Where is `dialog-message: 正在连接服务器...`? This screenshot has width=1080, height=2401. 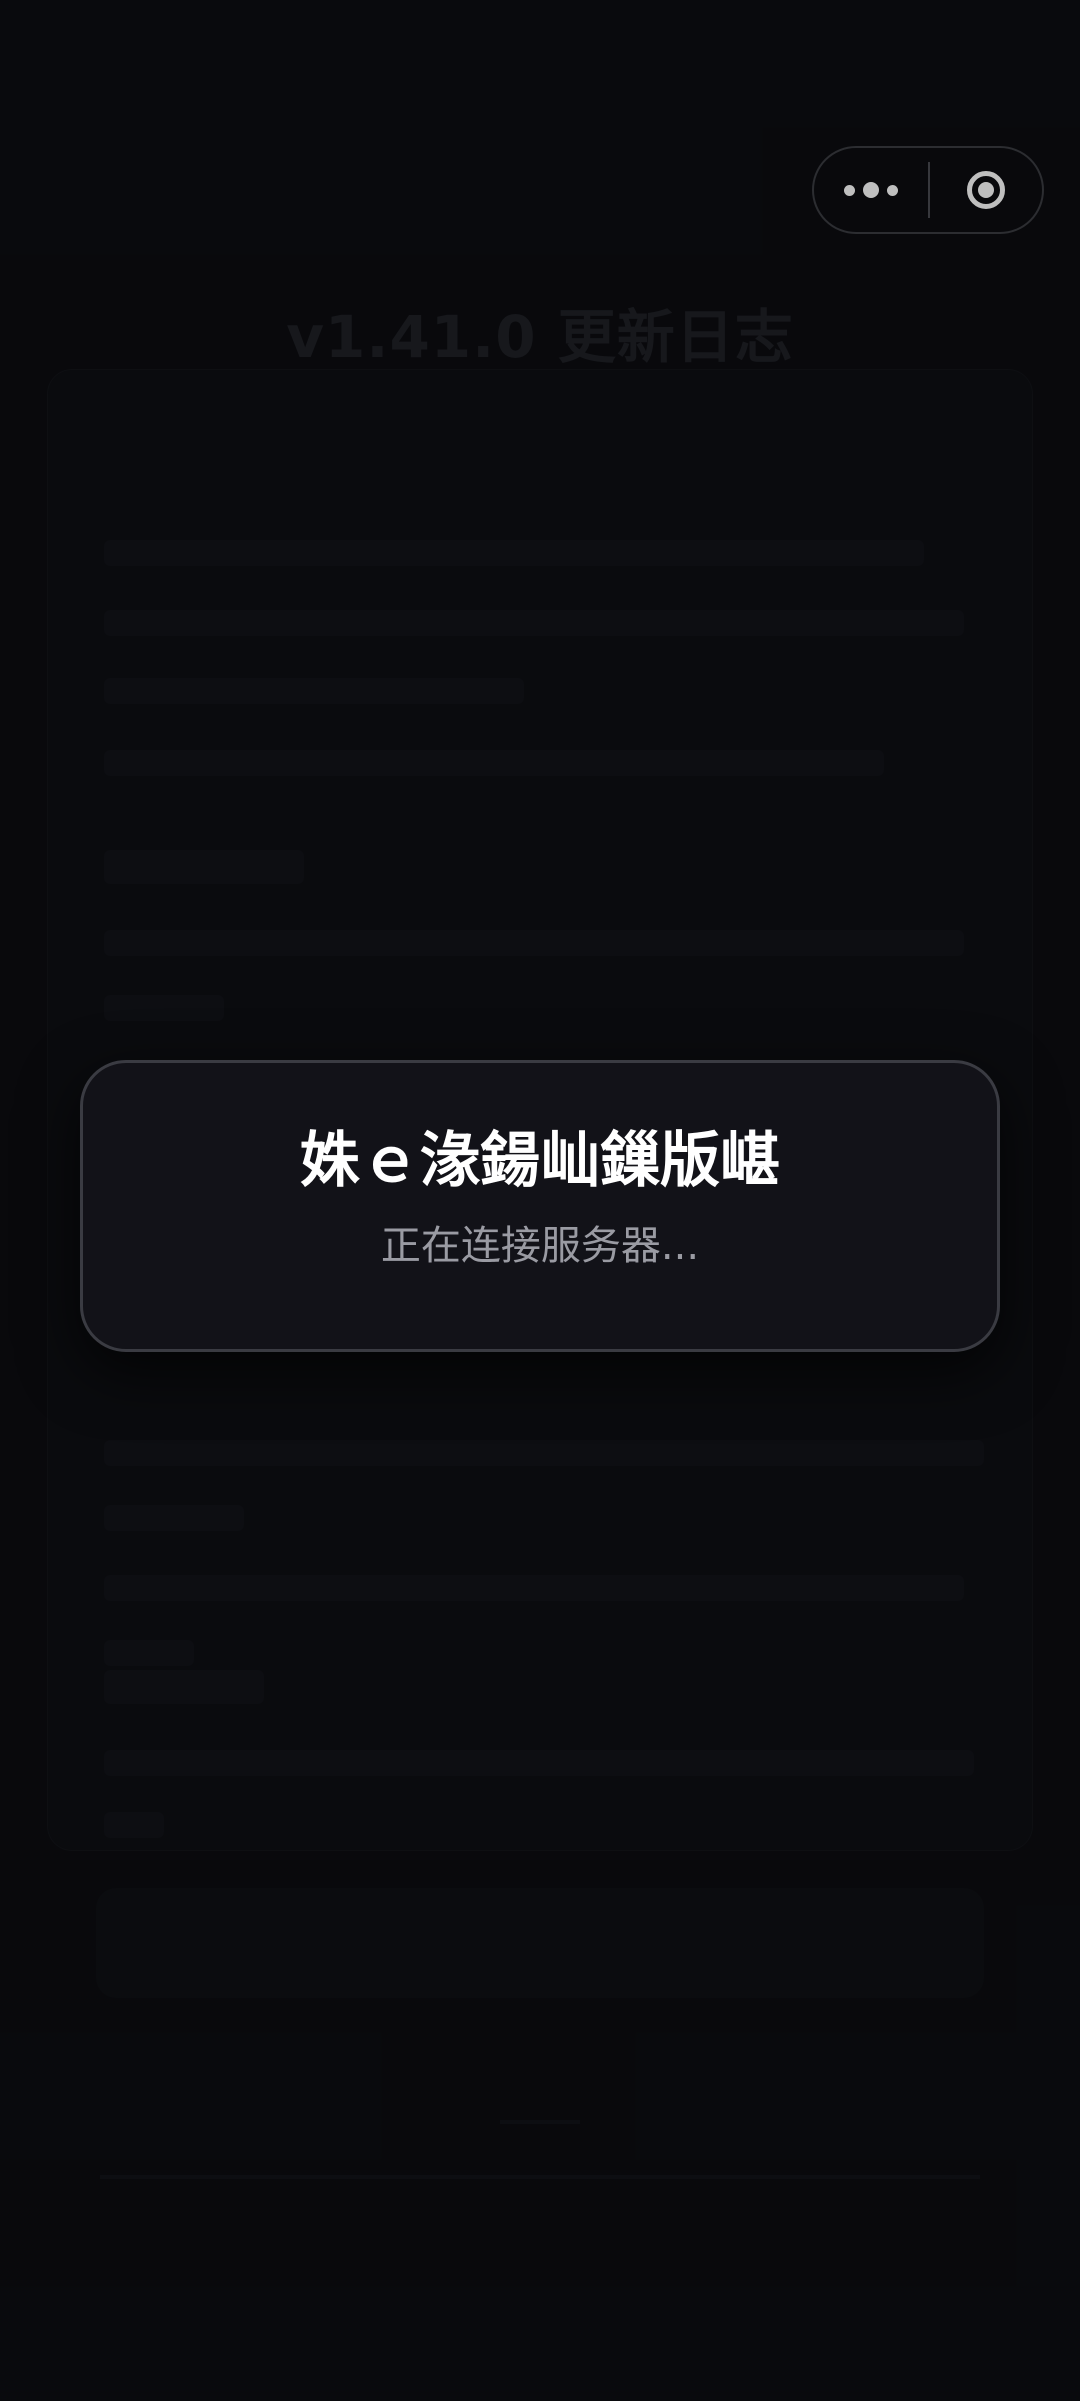
dialog-message: 正在连接服务器... is located at coordinates (540, 1246).